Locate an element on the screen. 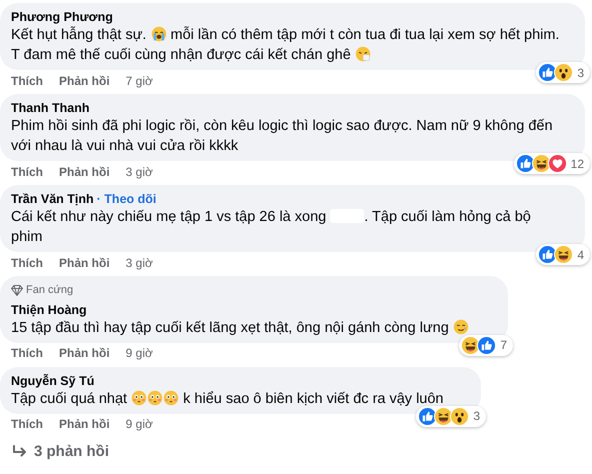 The width and height of the screenshot is (592, 474). diamond-icon is located at coordinates (17, 290).